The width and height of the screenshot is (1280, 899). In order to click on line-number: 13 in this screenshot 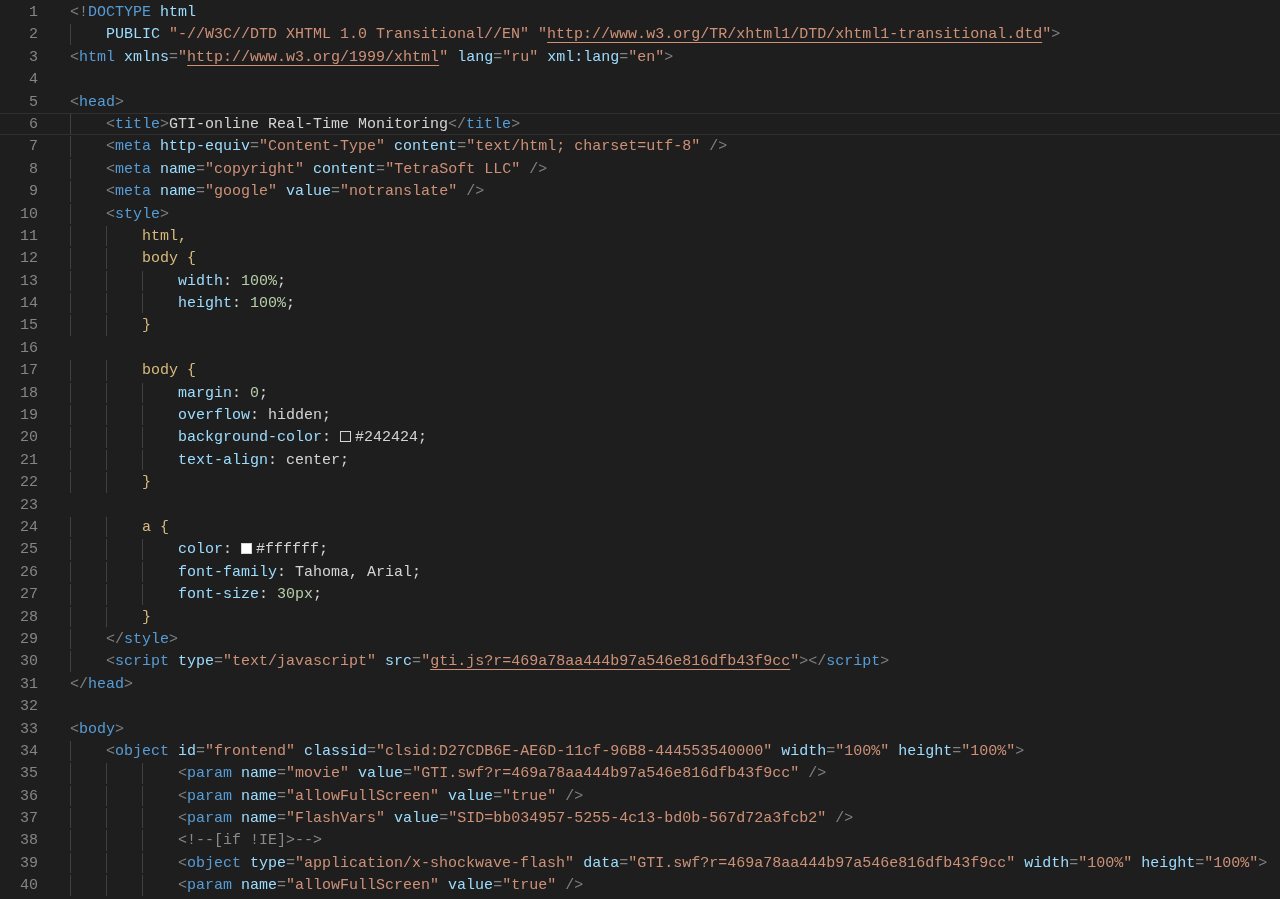, I will do `click(28, 281)`.